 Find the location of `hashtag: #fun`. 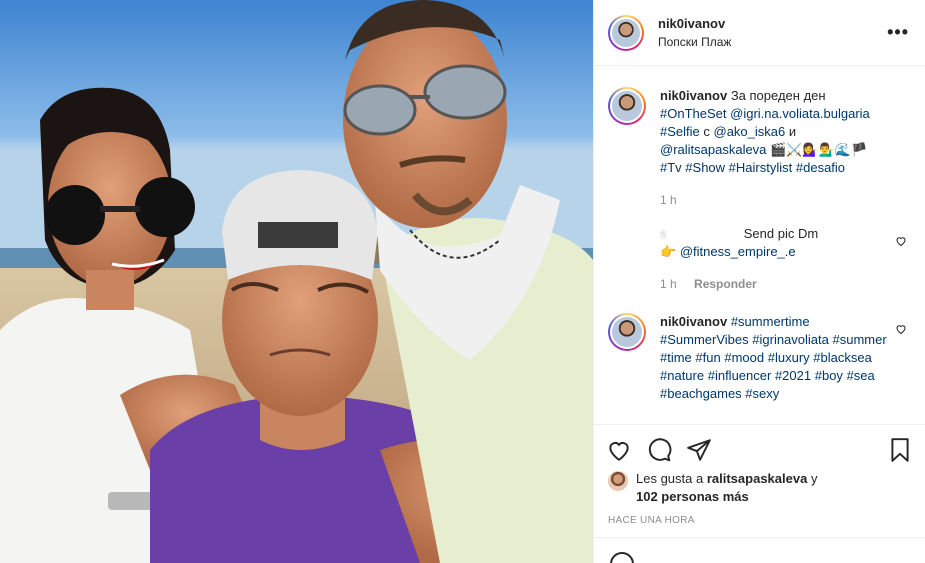

hashtag: #fun is located at coordinates (707, 357).